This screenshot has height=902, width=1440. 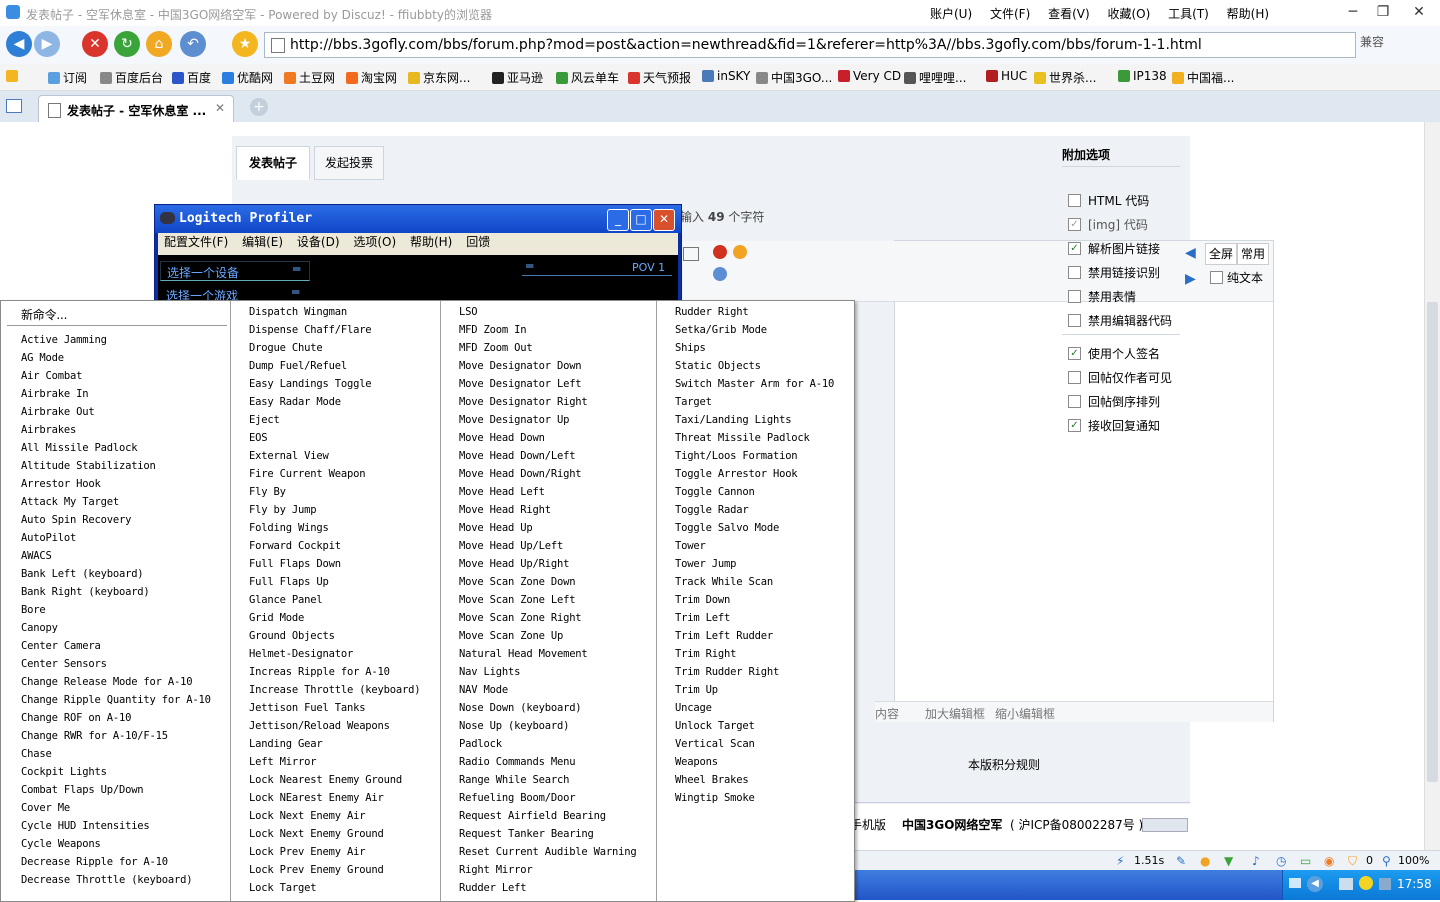 I want to click on menu-command-item: Jettison Fuel Tanks, so click(x=307, y=708).